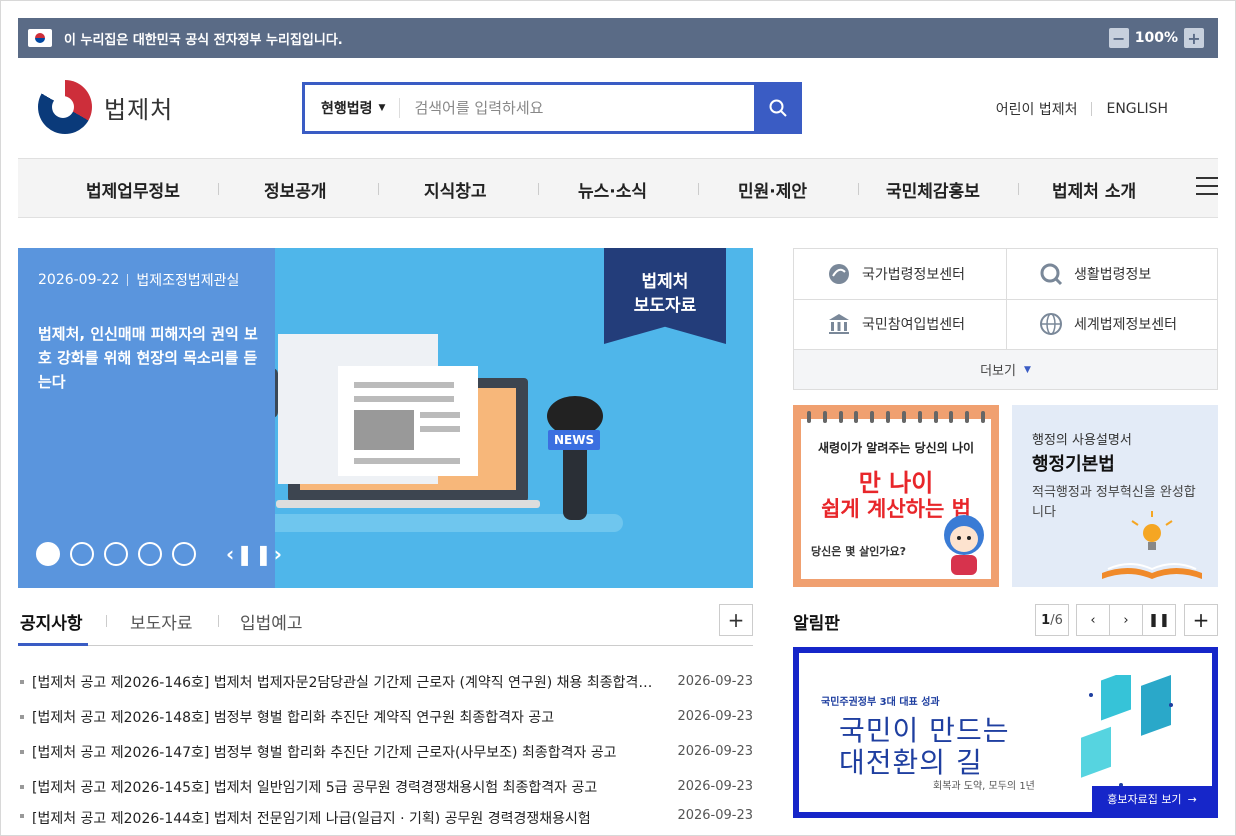 The width and height of the screenshot is (1236, 836). Describe the element at coordinates (139, 109) in the screenshot. I see `site-name: 법제처` at that location.